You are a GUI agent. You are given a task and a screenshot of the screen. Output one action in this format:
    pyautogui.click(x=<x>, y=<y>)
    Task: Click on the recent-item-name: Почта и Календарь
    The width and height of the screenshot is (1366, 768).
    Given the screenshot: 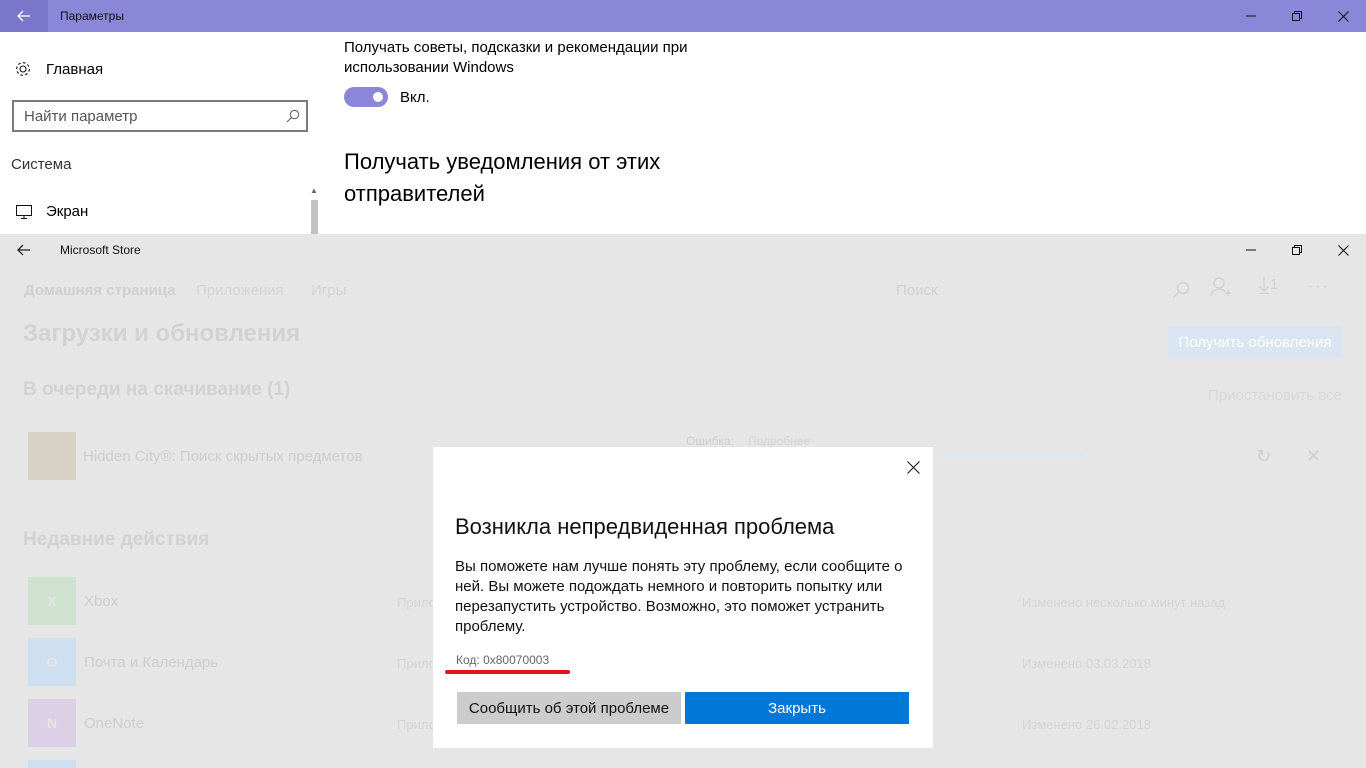 What is the action you would take?
    pyautogui.click(x=151, y=662)
    